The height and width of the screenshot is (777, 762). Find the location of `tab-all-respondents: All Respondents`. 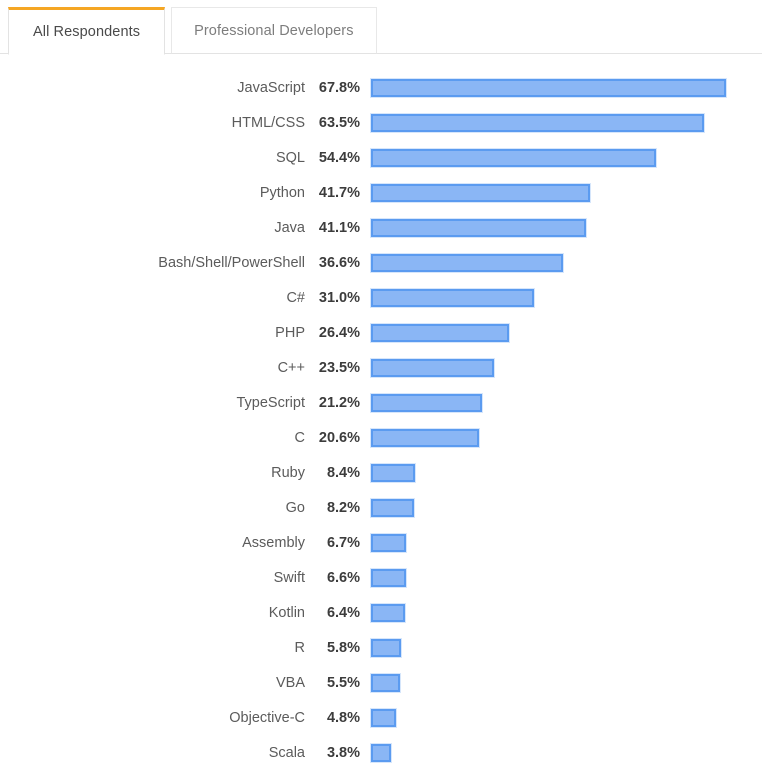

tab-all-respondents: All Respondents is located at coordinates (87, 31).